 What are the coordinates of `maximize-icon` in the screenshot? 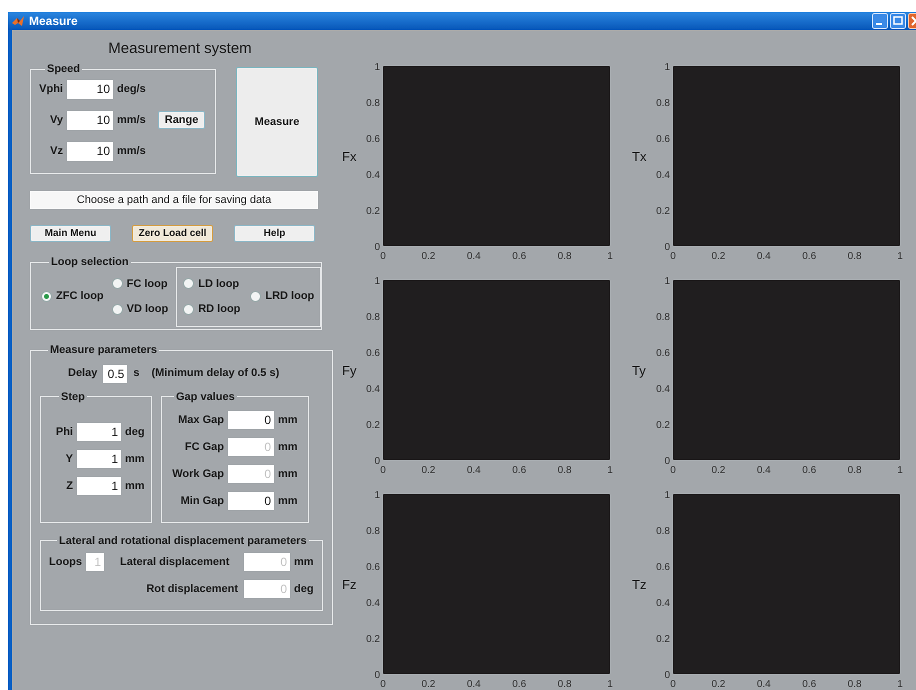 It's located at (898, 21).